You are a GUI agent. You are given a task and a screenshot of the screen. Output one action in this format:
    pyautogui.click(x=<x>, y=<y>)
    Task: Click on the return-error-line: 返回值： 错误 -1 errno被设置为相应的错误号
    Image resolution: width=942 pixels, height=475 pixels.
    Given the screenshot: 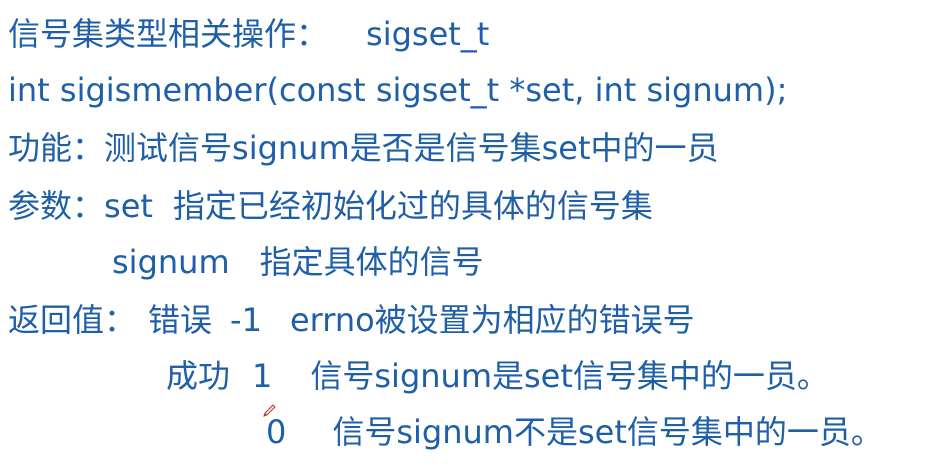 What is the action you would take?
    pyautogui.click(x=351, y=320)
    